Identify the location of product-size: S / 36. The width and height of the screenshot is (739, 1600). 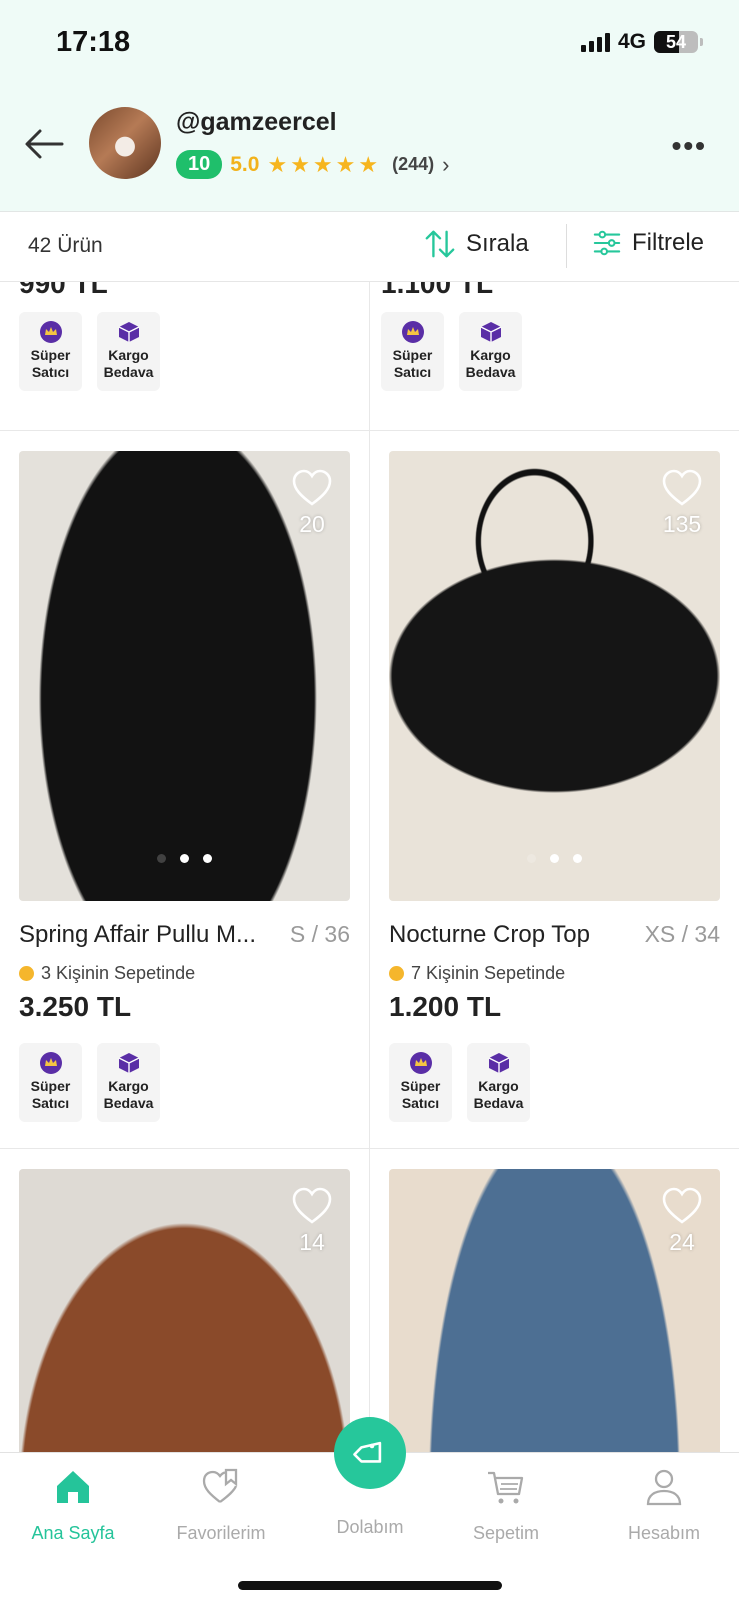
(319, 934).